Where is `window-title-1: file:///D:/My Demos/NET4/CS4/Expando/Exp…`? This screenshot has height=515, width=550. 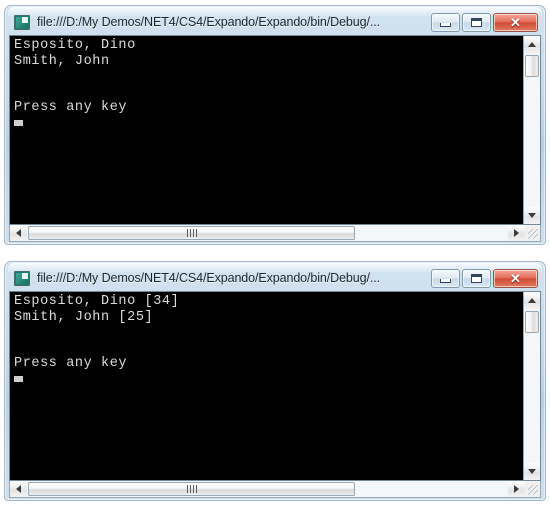
window-title-1: file:///D:/My Demos/NET4/CS4/Expando/Exp… is located at coordinates (208, 22).